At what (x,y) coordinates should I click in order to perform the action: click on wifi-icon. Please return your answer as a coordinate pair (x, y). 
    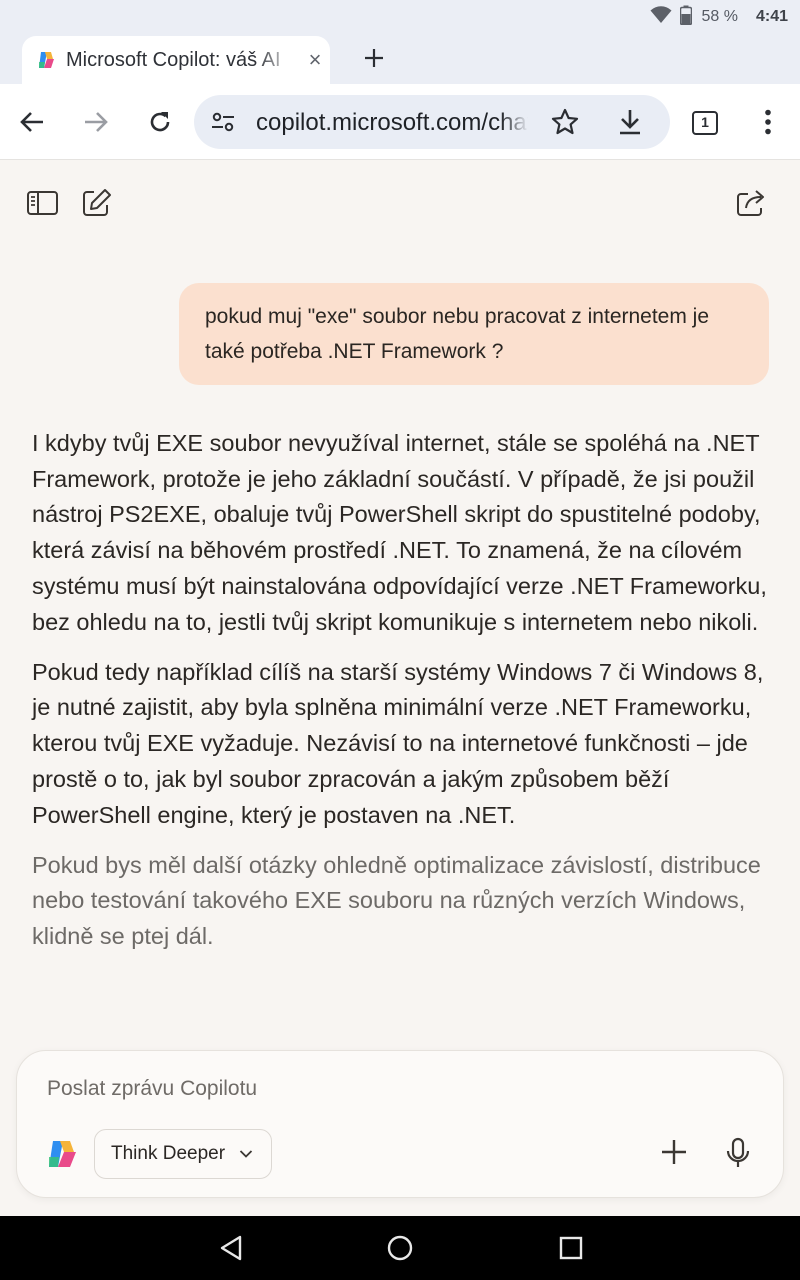
    Looking at the image, I should click on (661, 17).